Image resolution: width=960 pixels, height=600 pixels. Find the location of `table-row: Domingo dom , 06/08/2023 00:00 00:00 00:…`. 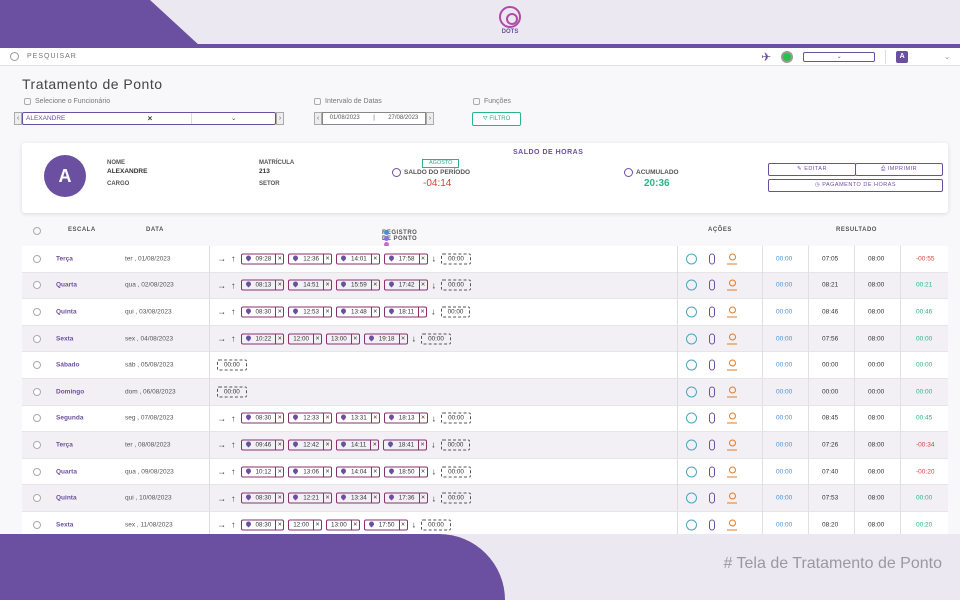

table-row: Domingo dom , 06/08/2023 00:00 00:00 00:… is located at coordinates (485, 392).